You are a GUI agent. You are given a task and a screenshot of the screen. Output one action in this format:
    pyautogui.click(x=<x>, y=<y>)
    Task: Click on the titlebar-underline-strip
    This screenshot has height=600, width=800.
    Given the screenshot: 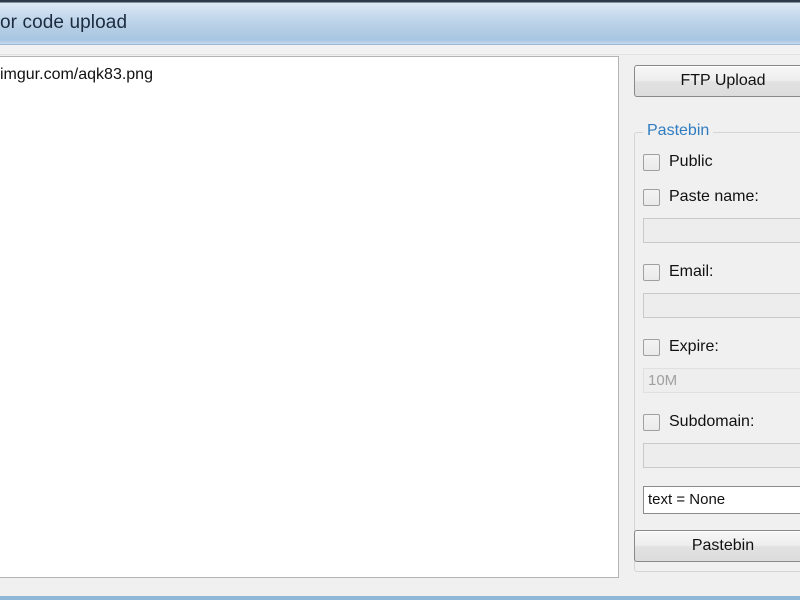 What is the action you would take?
    pyautogui.click(x=400, y=50)
    